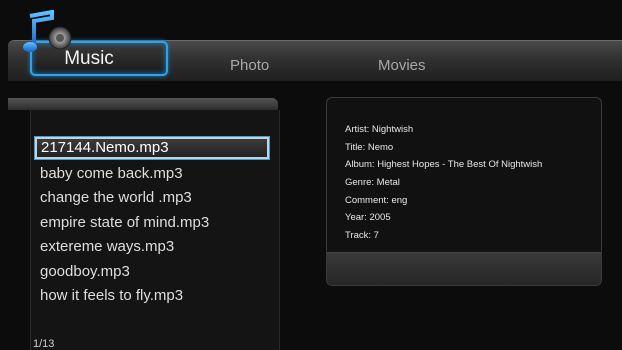 The height and width of the screenshot is (350, 622). What do you see at coordinates (124, 223) in the screenshot?
I see `list-item: empire state of mind.mp3` at bounding box center [124, 223].